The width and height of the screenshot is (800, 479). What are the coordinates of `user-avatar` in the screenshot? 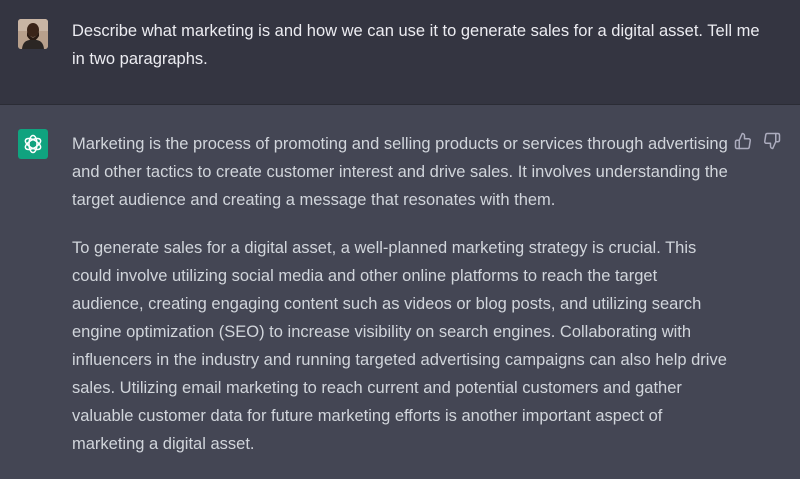 It's located at (33, 34).